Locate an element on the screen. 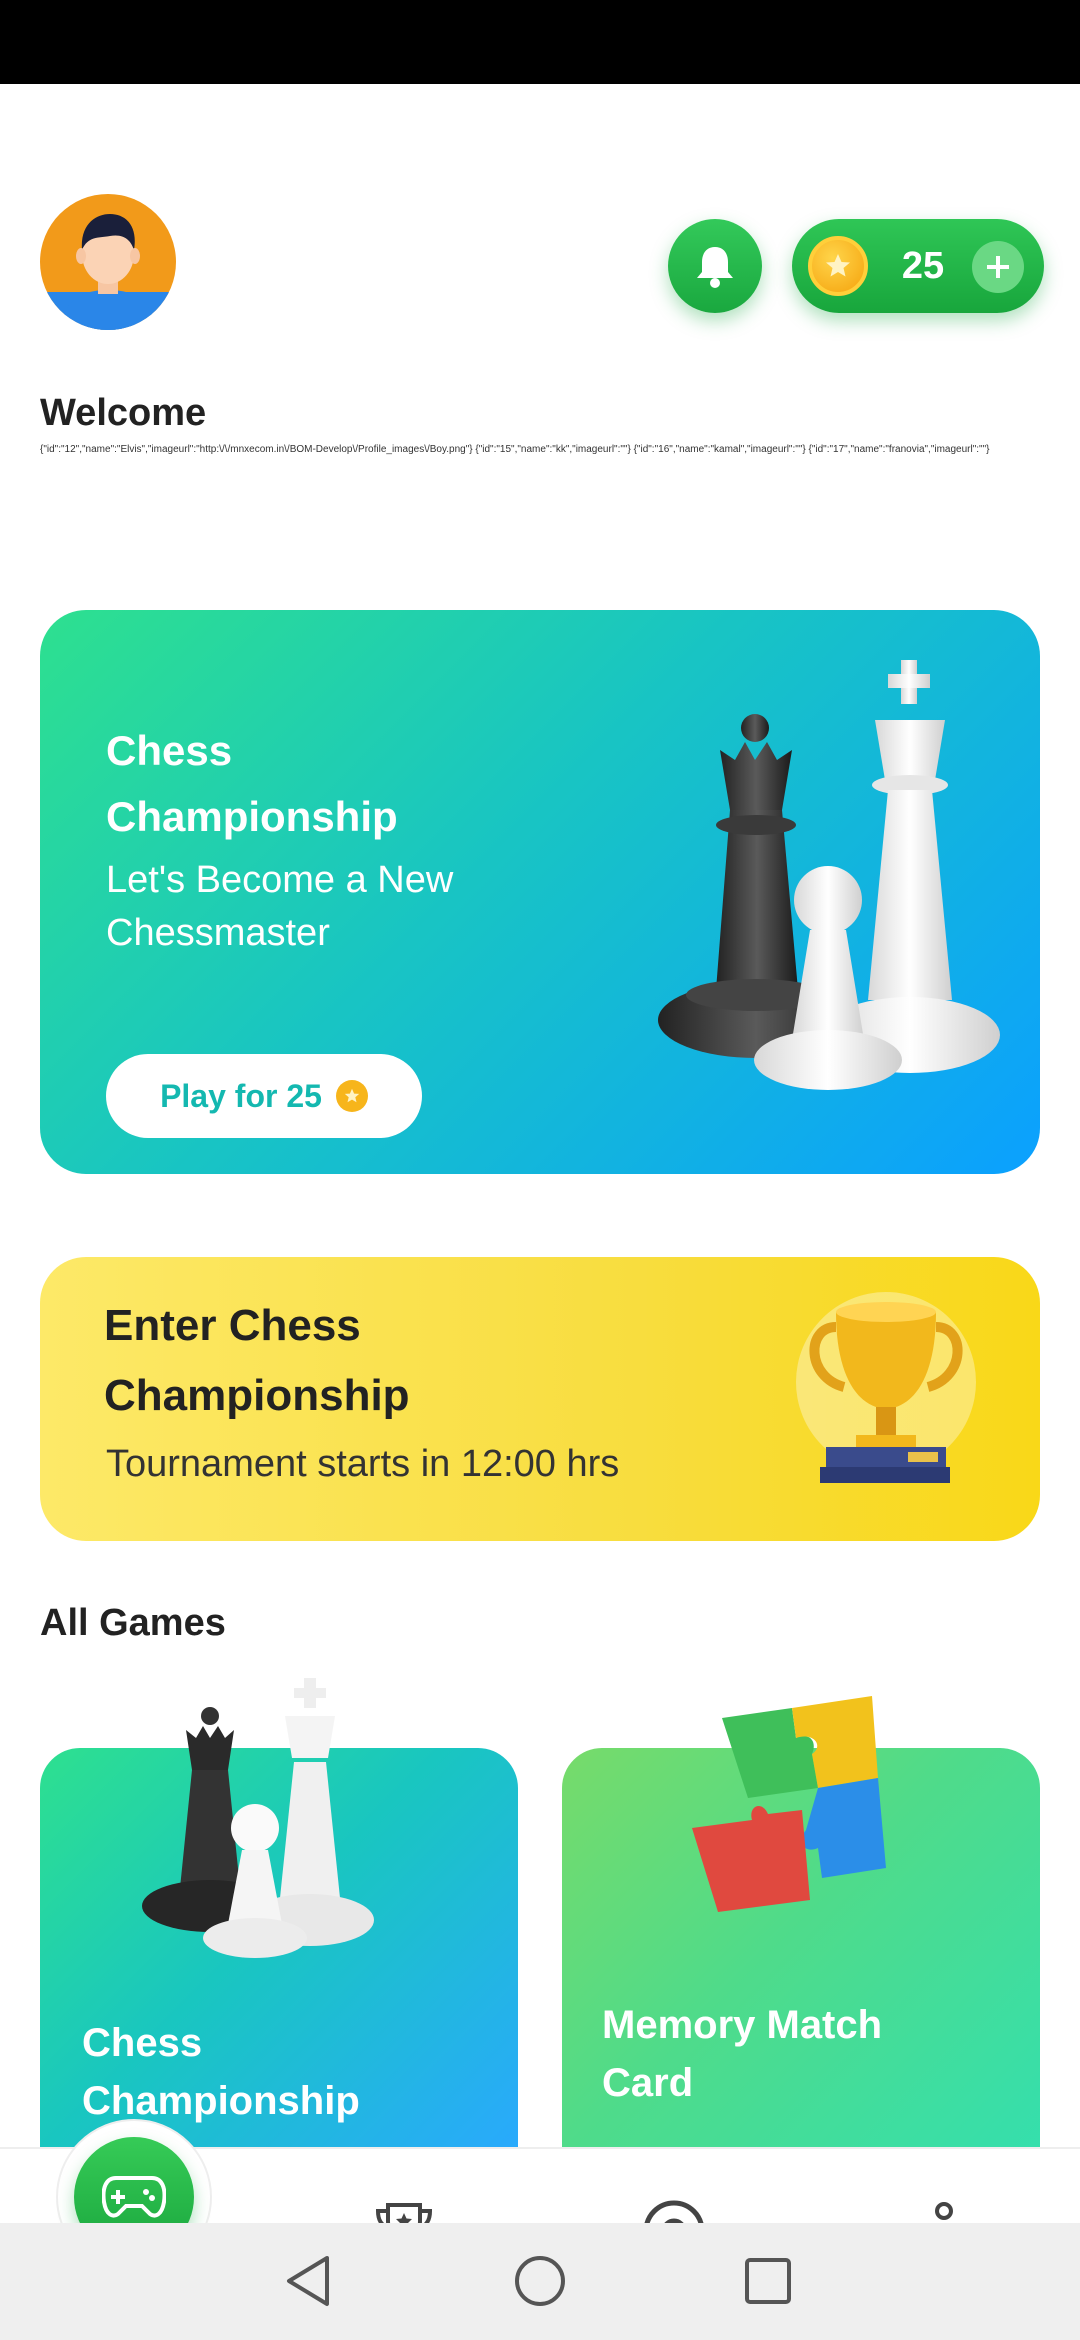  star-icon is located at coordinates (838, 265).